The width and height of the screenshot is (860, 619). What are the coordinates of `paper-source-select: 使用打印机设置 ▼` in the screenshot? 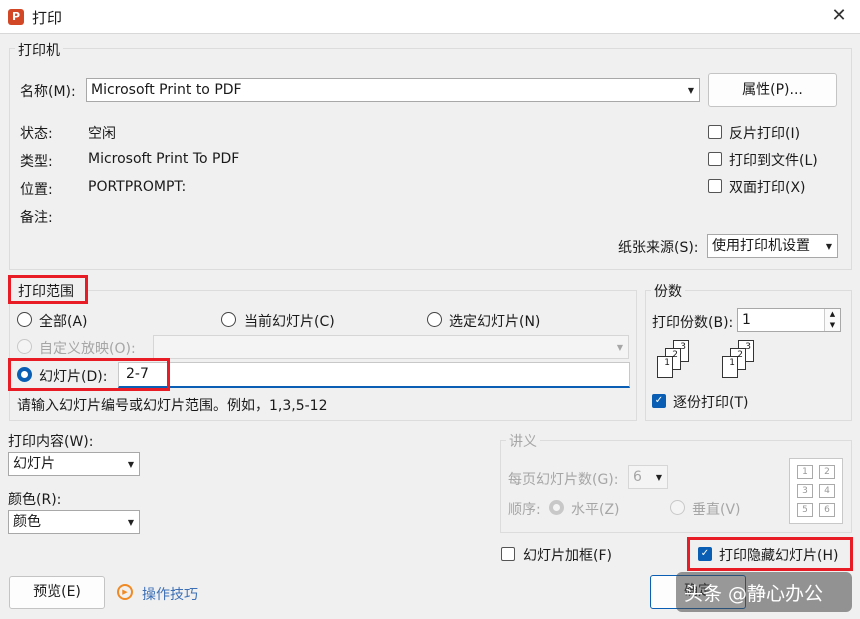 It's located at (772, 246).